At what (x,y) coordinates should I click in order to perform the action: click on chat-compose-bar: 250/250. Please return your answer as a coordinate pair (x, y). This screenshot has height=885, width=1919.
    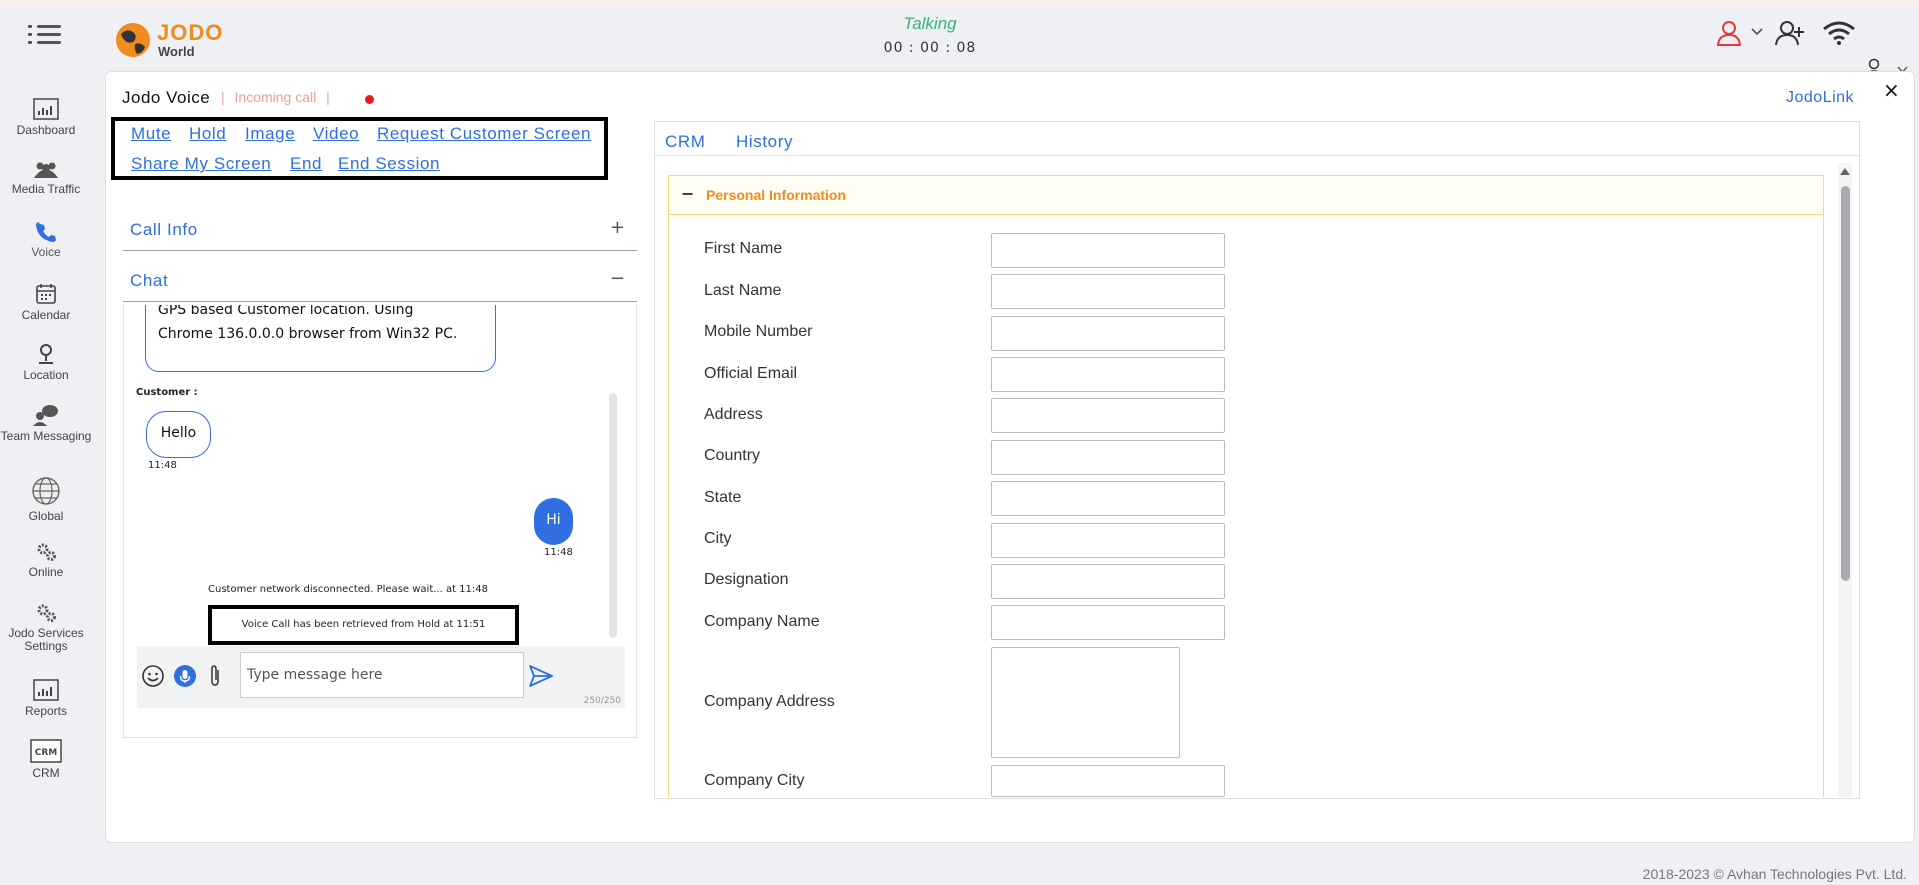
    Looking at the image, I should click on (381, 677).